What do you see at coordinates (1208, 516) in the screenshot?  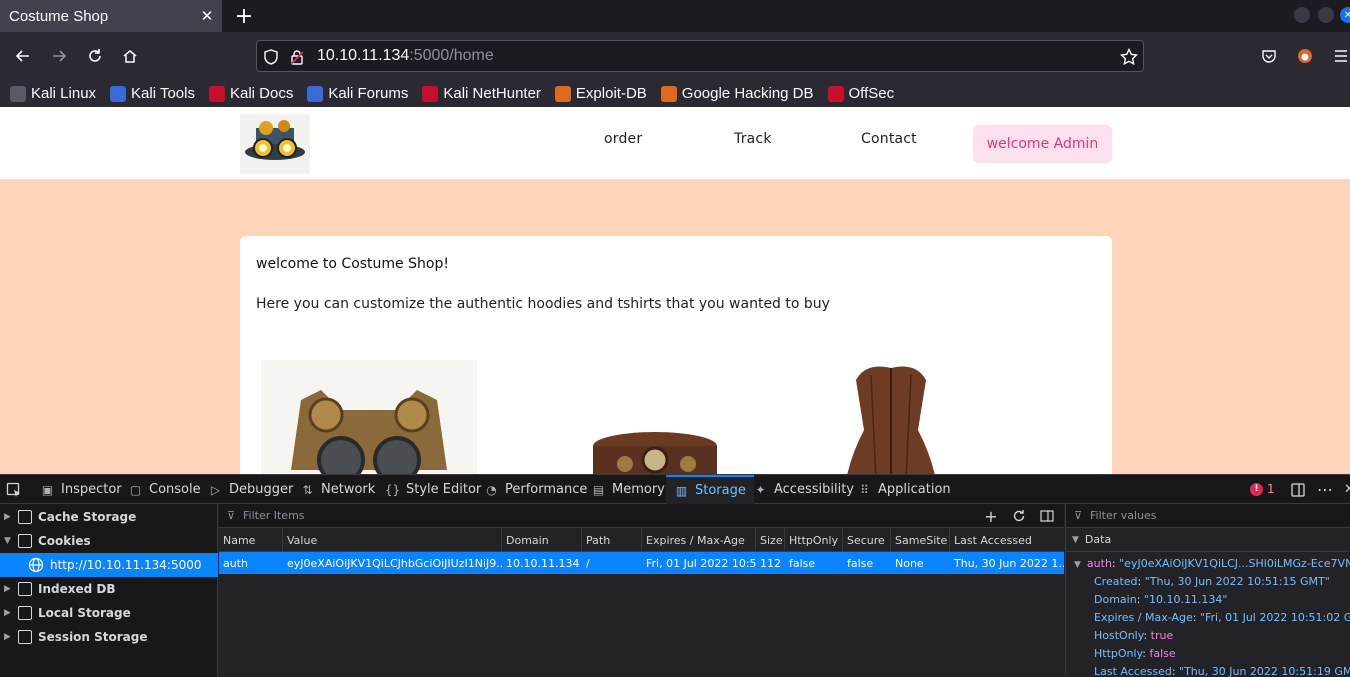 I see `filter-values-bar: ⊽ Filter values` at bounding box center [1208, 516].